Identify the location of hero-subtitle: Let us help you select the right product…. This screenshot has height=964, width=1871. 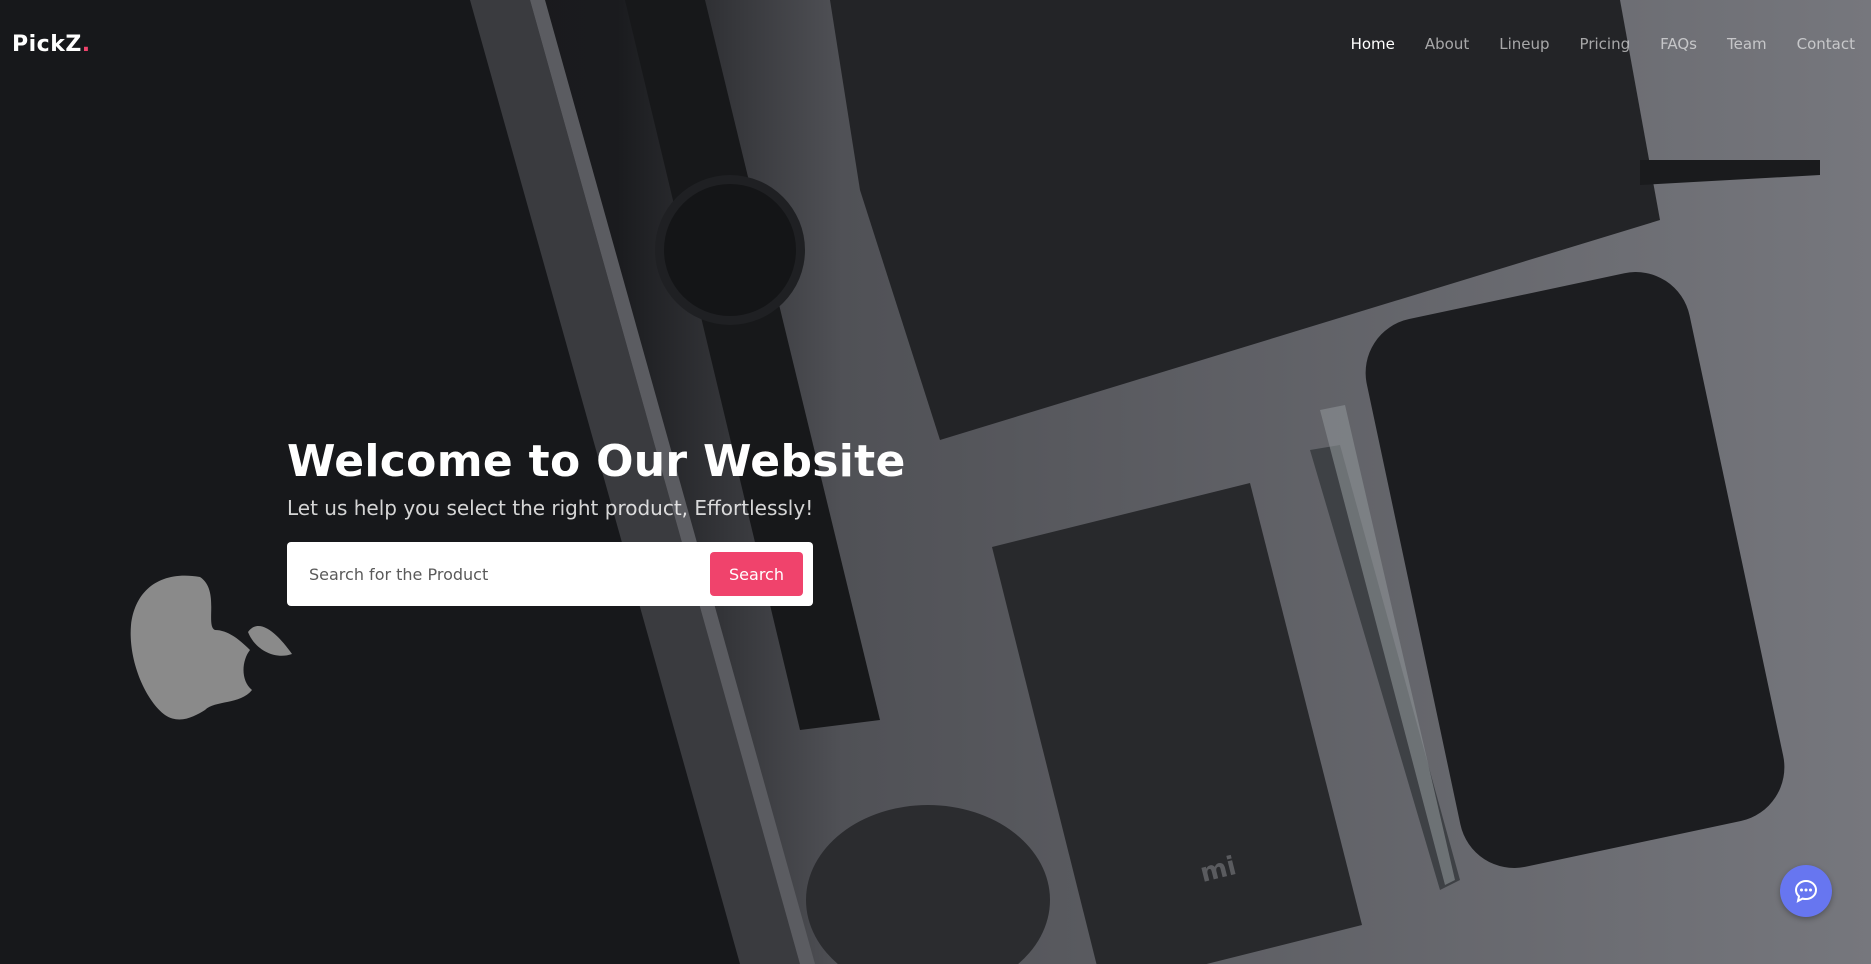
(550, 508).